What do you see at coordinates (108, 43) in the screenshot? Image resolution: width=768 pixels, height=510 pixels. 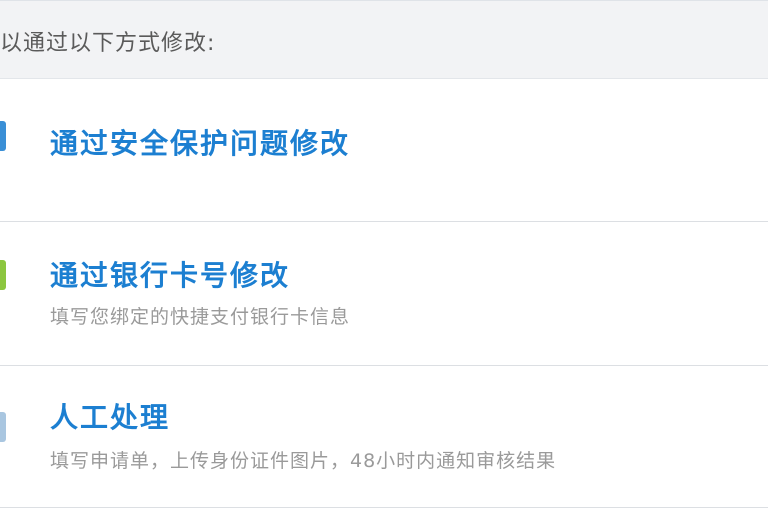 I see `instructions-text: 以通过以下方式修改:` at bounding box center [108, 43].